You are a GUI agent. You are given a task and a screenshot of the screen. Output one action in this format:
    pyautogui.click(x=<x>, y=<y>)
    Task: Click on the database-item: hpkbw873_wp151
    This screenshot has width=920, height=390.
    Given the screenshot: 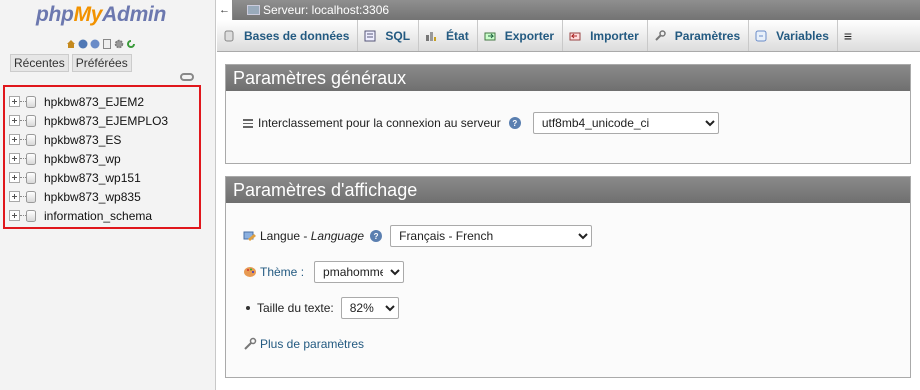 What is the action you would take?
    pyautogui.click(x=102, y=177)
    